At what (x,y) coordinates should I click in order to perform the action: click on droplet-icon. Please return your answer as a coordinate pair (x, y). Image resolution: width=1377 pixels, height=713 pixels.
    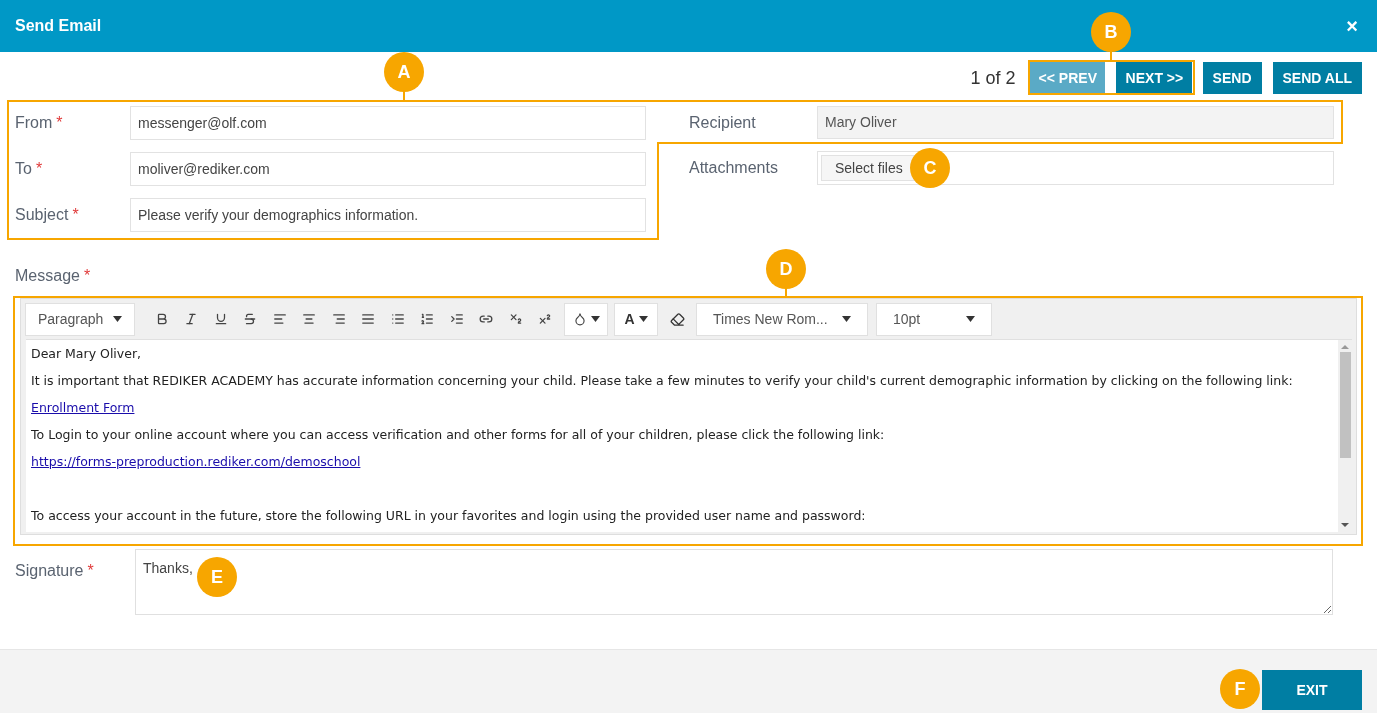
    Looking at the image, I should click on (579, 319).